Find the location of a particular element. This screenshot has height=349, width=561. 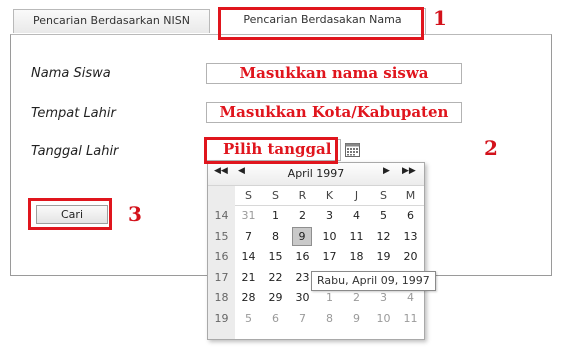

calendar-day: 17 is located at coordinates (329, 256).